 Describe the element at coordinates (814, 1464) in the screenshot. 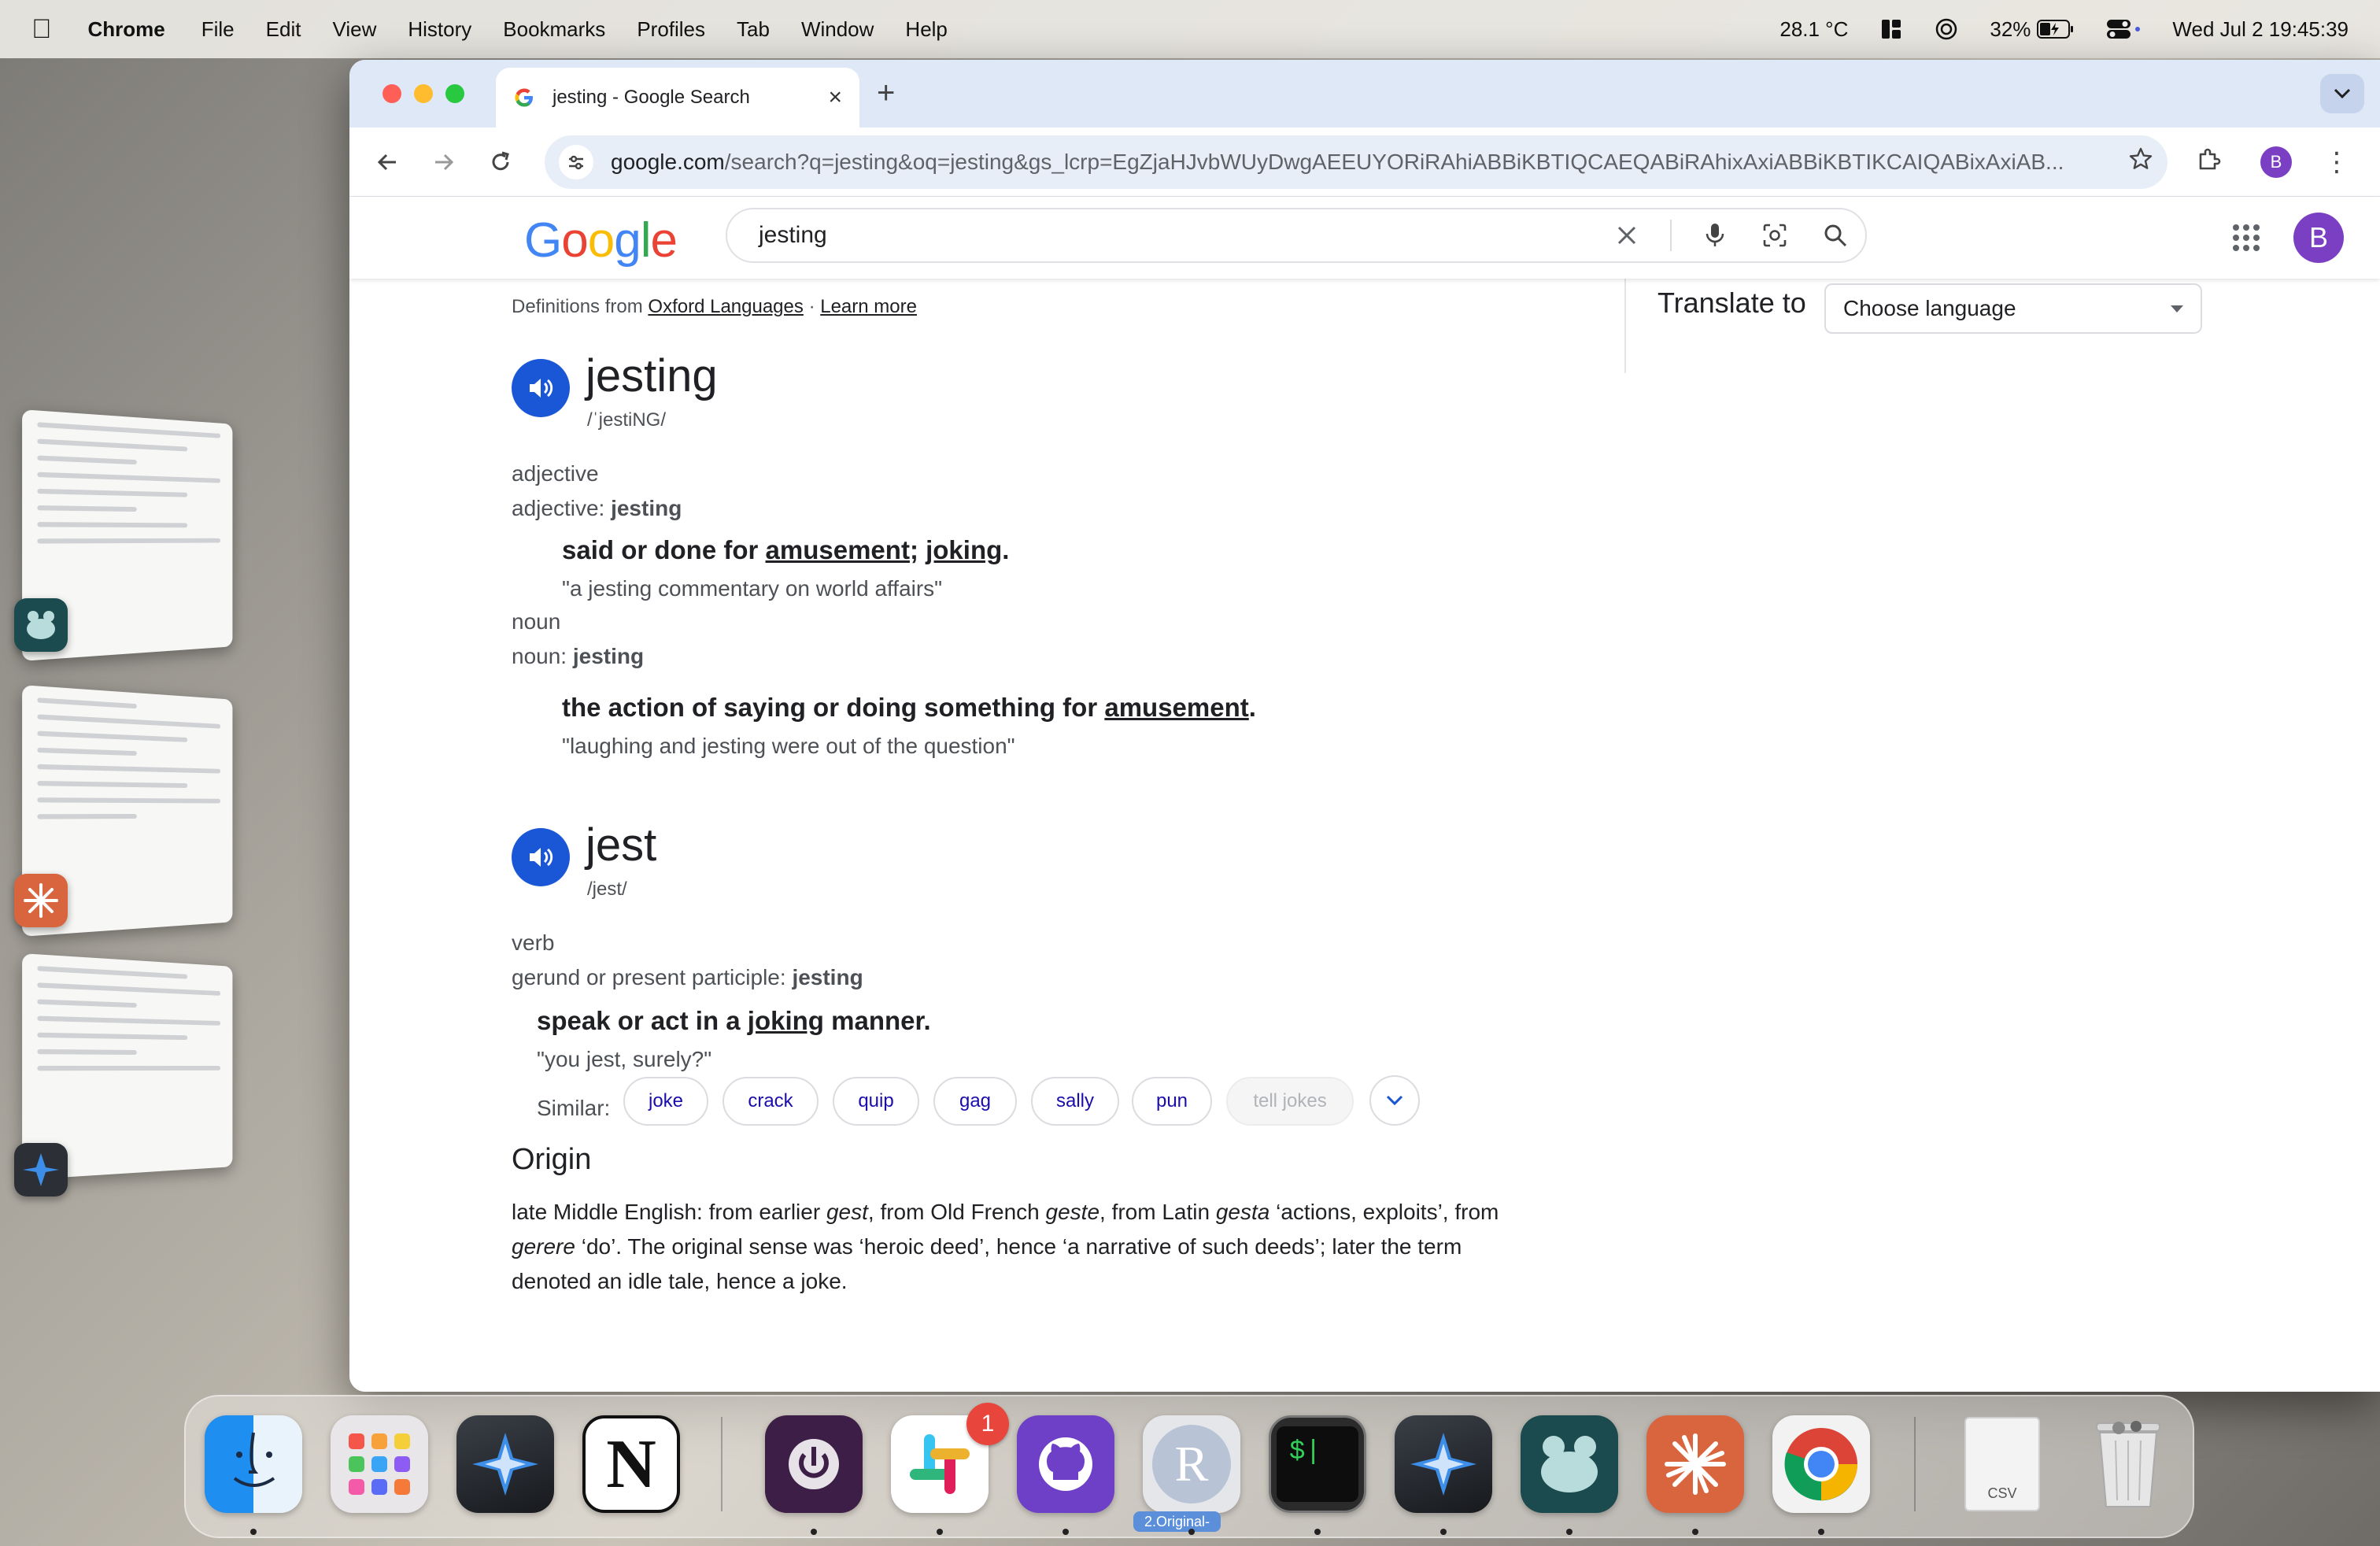

I see `power-app-dock-icon` at that location.